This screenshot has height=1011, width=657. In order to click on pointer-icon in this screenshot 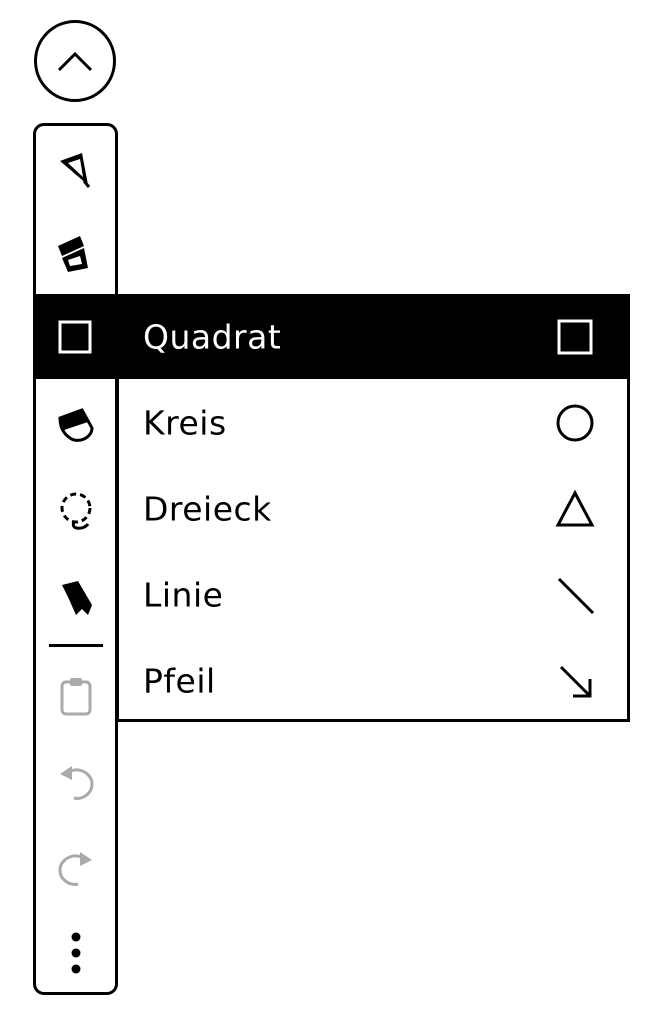, I will do `click(76, 598)`.